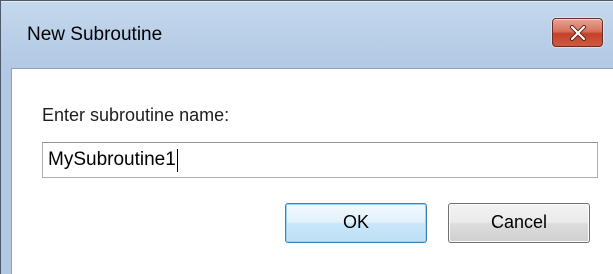 The width and height of the screenshot is (613, 274). I want to click on subroutine-name-value: MySubroutine1, so click(112, 159).